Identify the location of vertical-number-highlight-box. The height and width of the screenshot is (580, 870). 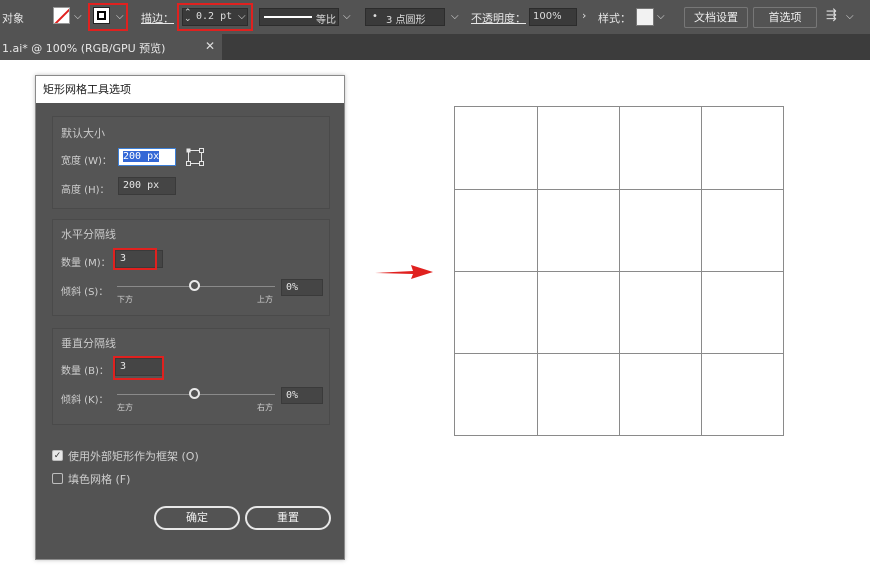
(138, 368).